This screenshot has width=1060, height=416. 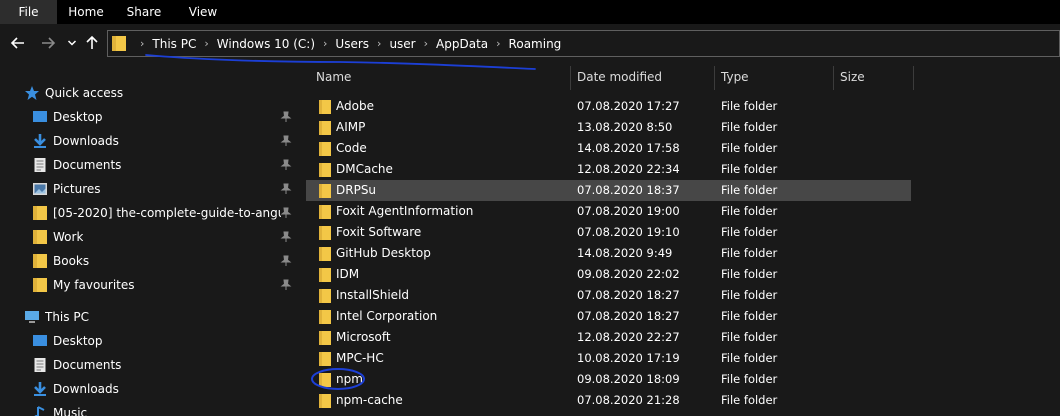 What do you see at coordinates (333, 77) in the screenshot?
I see `column-header-name: Name` at bounding box center [333, 77].